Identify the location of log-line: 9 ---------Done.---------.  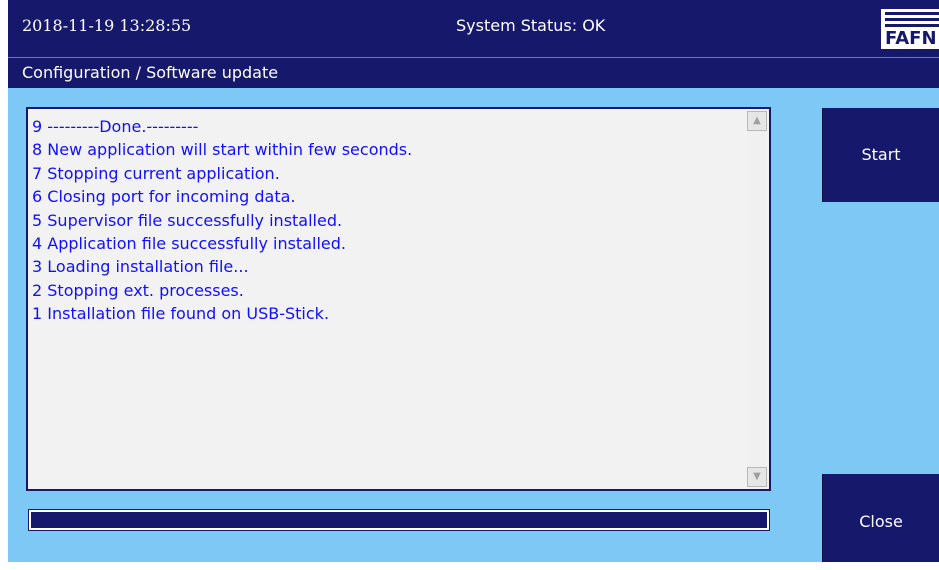
(115, 126).